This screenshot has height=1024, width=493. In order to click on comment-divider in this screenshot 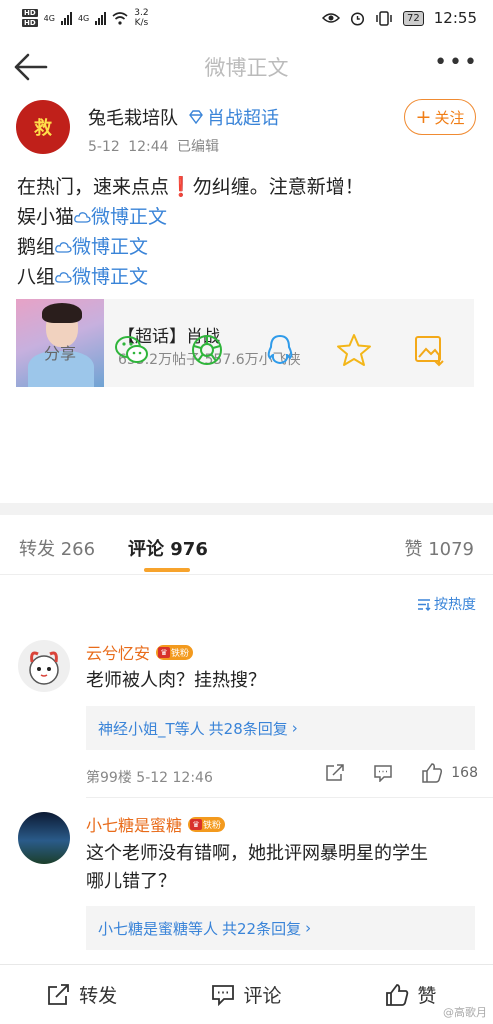, I will do `click(289, 797)`.